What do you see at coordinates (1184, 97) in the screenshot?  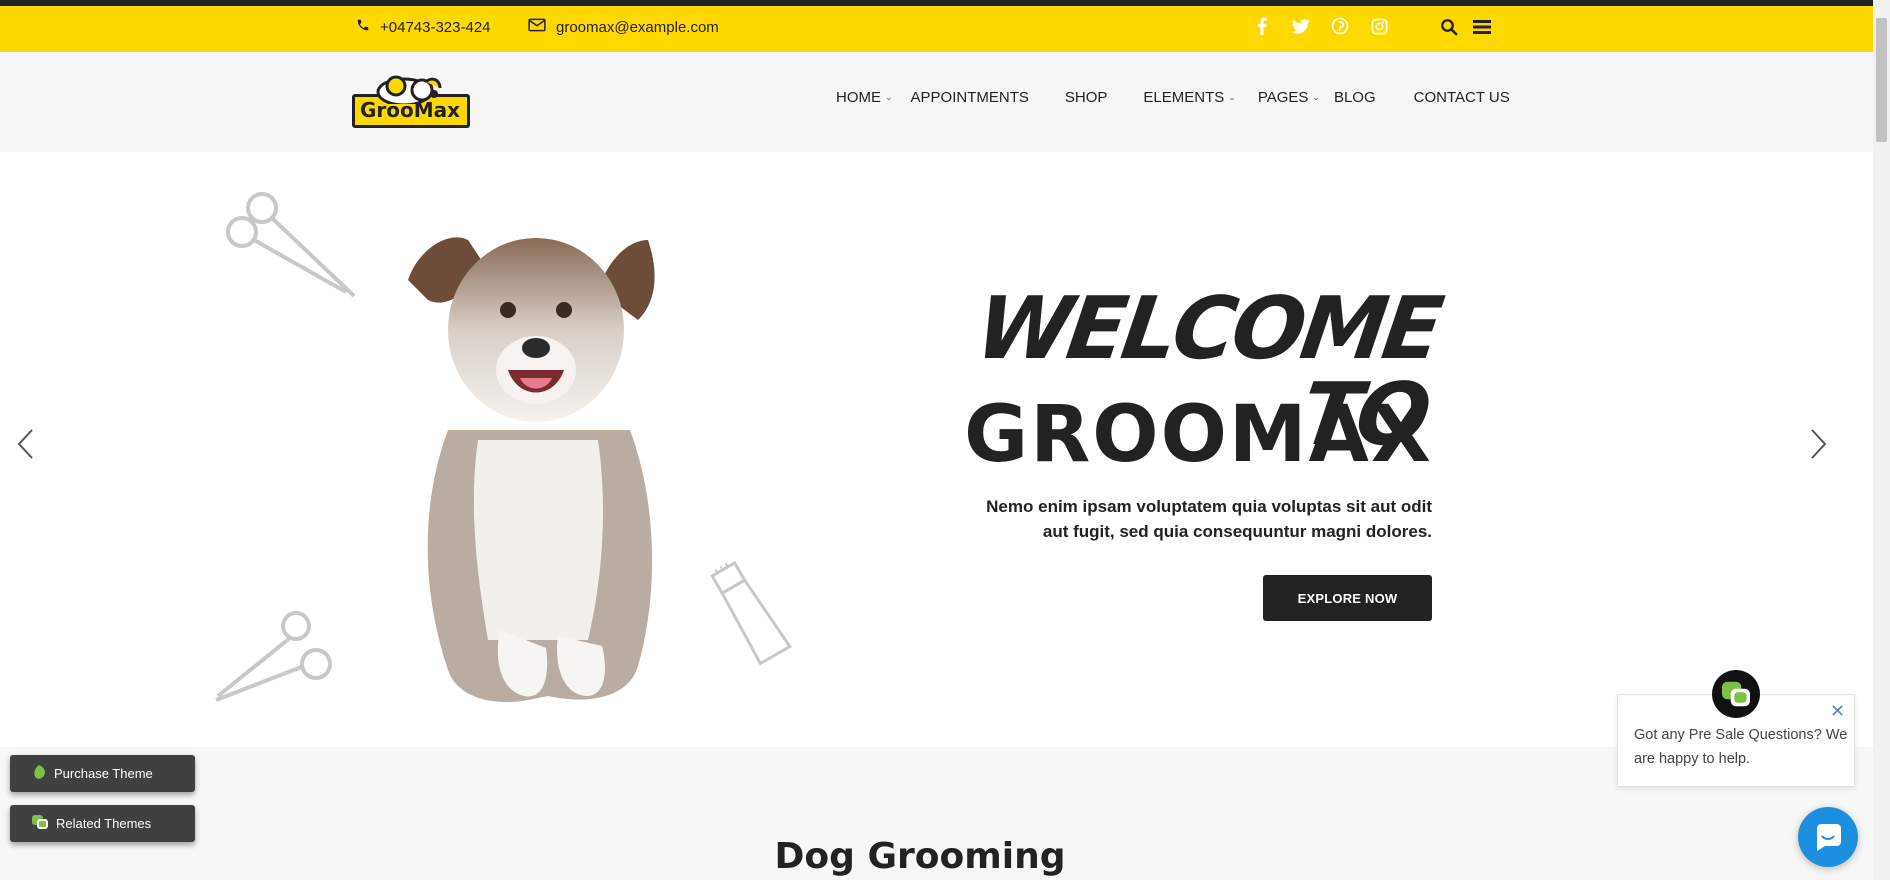 I see `nav-item-label: ELEMENTS` at bounding box center [1184, 97].